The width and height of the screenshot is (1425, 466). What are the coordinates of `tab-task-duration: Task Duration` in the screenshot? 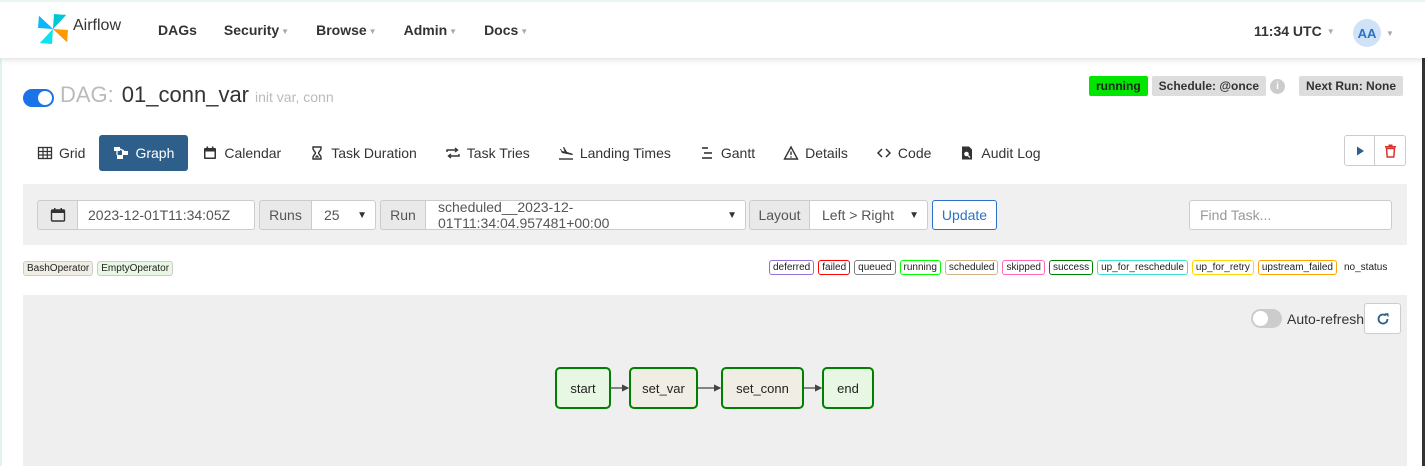 It's located at (363, 153).